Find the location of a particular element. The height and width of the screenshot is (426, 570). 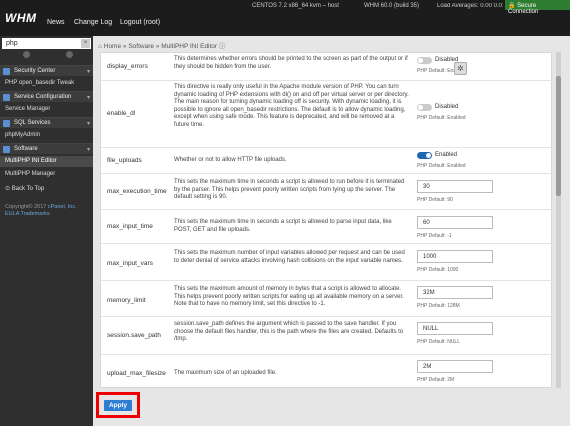

wrench-icon is located at coordinates (6, 97).